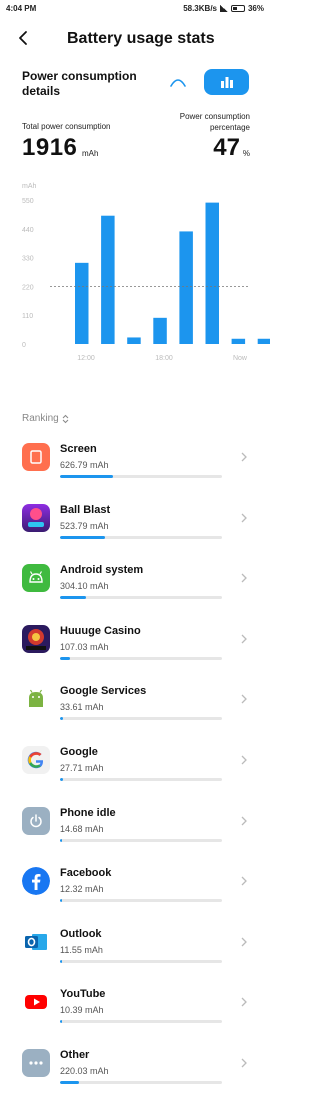 This screenshot has width=320, height=1114. I want to click on ranking-sort: Ranking, so click(45, 418).